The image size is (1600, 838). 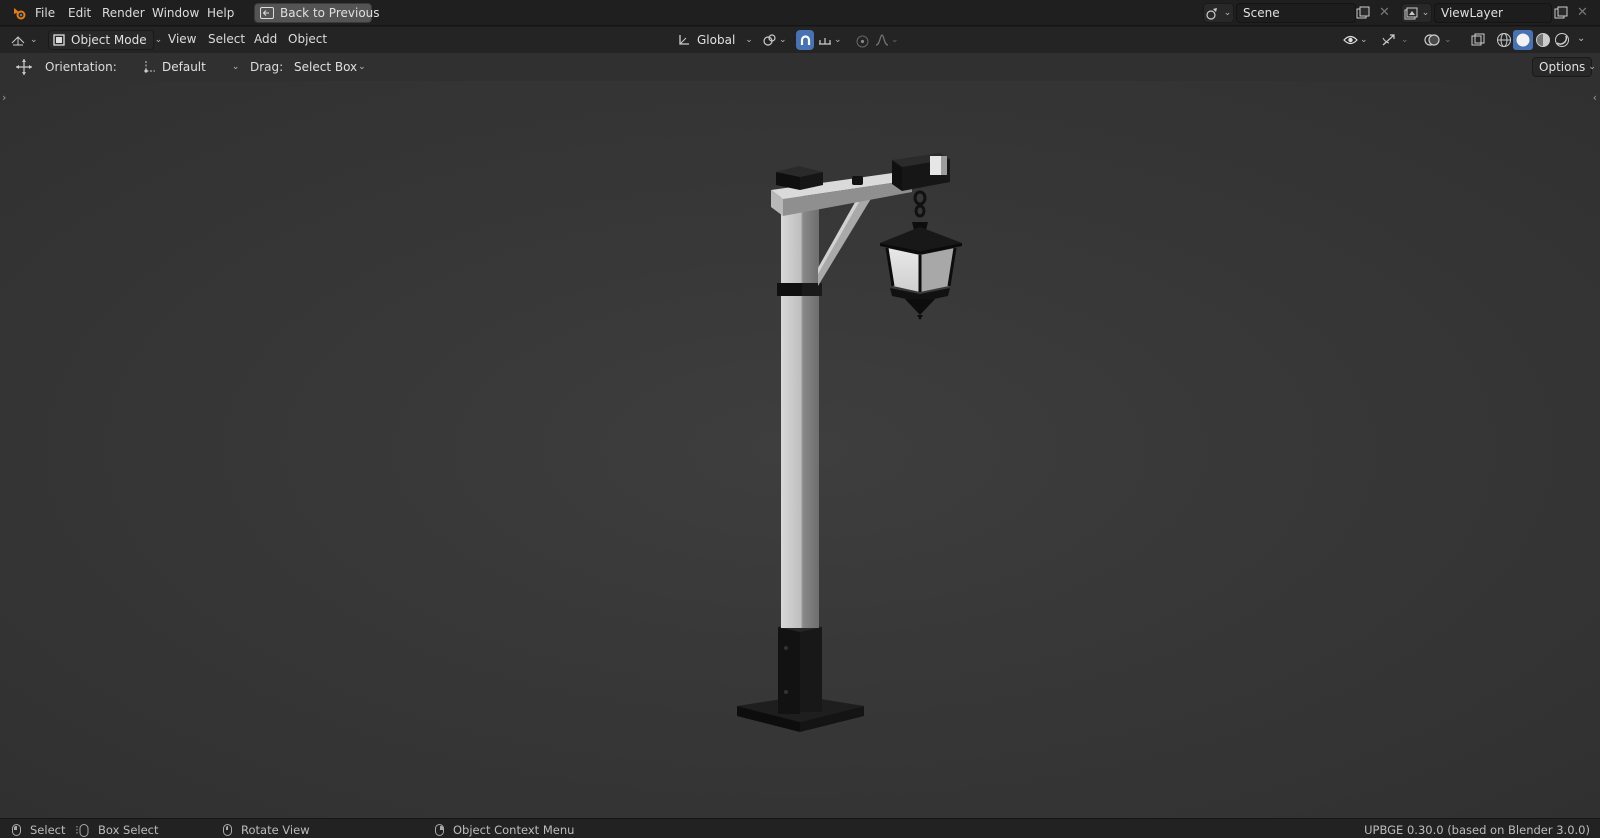 I want to click on header-menu-view: View, so click(x=182, y=39).